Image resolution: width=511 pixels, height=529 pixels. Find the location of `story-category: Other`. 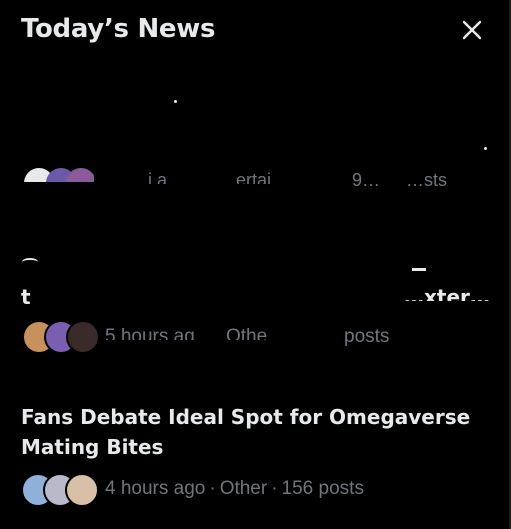

story-category: Other is located at coordinates (243, 488).